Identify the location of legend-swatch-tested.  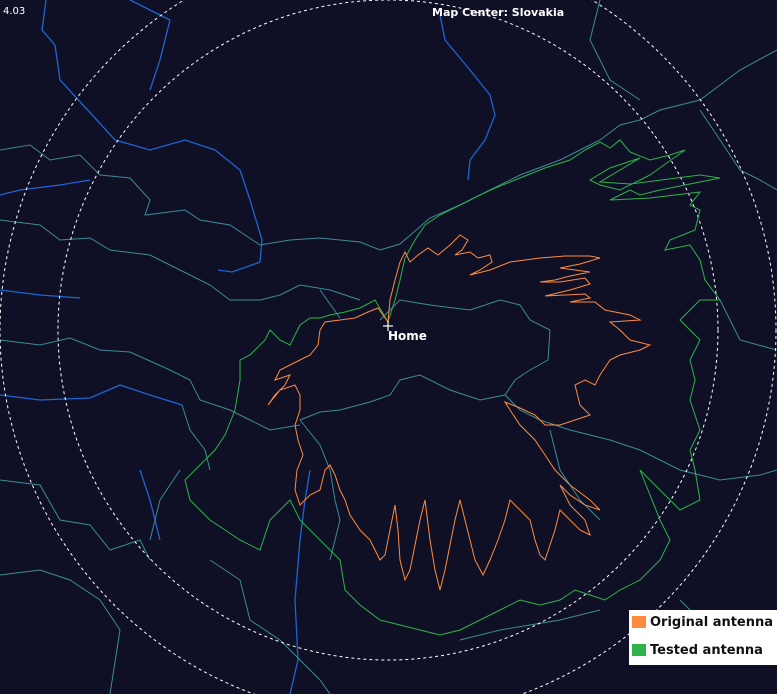
(639, 650).